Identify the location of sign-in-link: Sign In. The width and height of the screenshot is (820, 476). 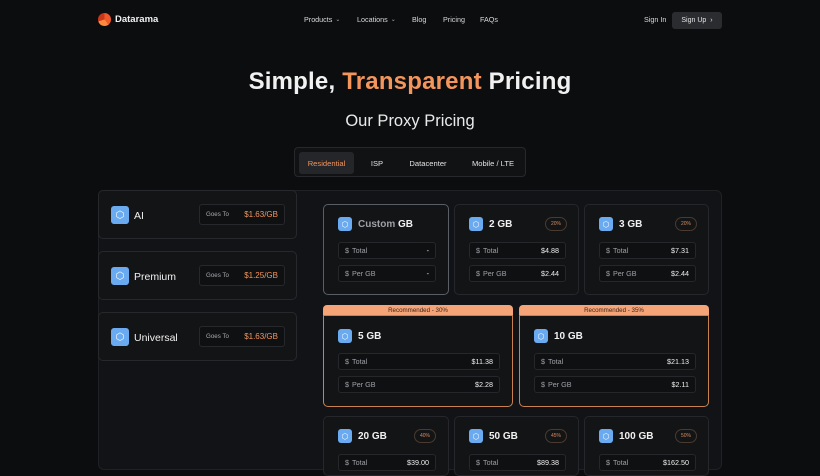
(655, 19).